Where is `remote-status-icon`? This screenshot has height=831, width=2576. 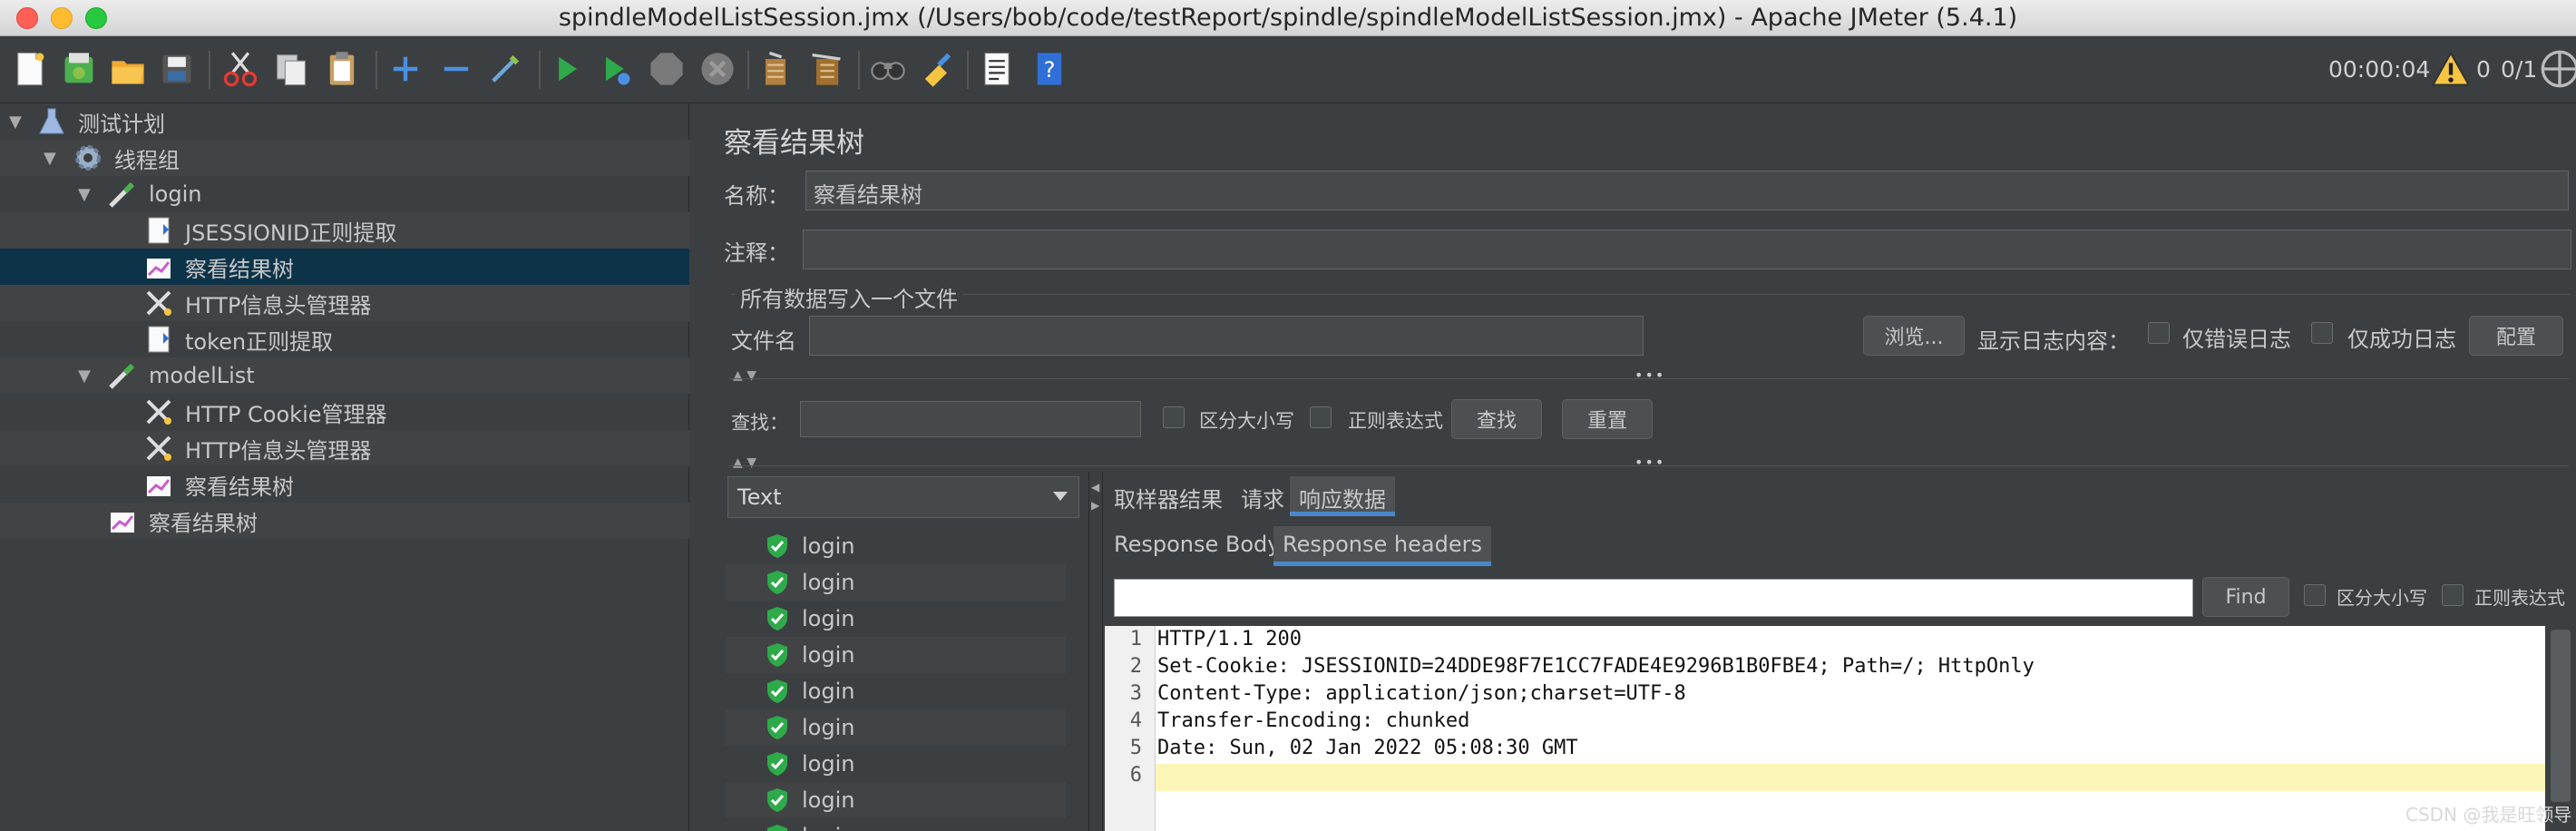
remote-status-icon is located at coordinates (2558, 69).